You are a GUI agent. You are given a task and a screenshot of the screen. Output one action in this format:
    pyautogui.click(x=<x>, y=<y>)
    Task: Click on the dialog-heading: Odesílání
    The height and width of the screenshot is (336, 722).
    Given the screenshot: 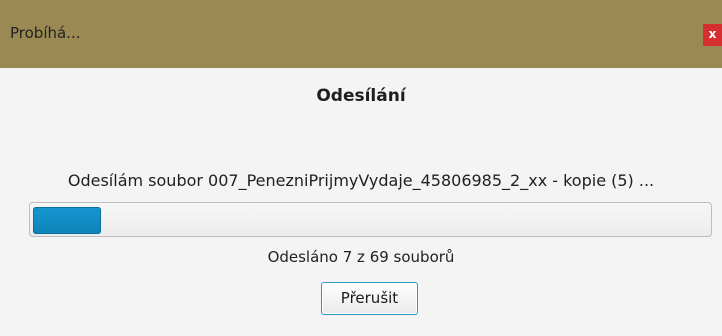 What is the action you would take?
    pyautogui.click(x=361, y=96)
    